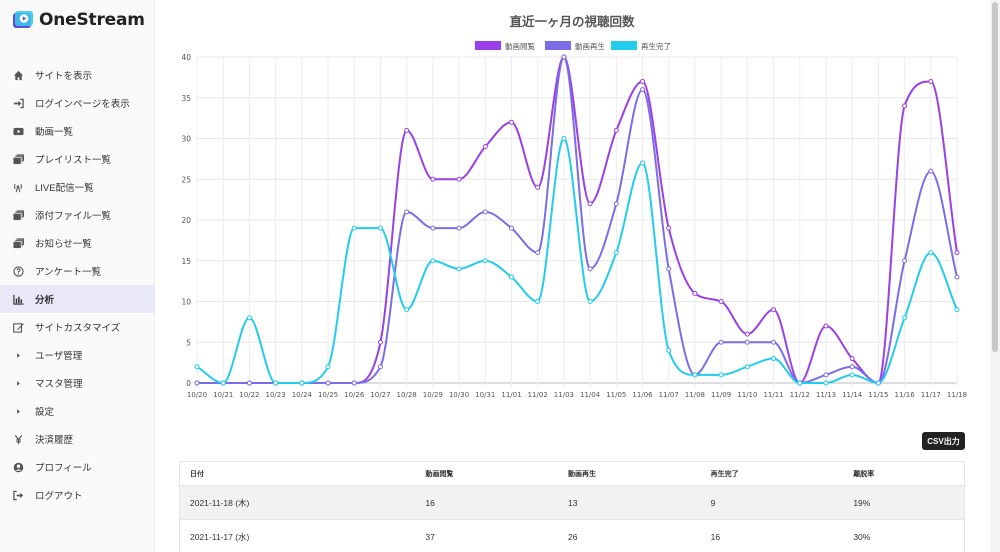 Image resolution: width=1000 pixels, height=552 pixels. I want to click on sidebar-item-5-broadcast: LIVE配信一覧, so click(77, 187).